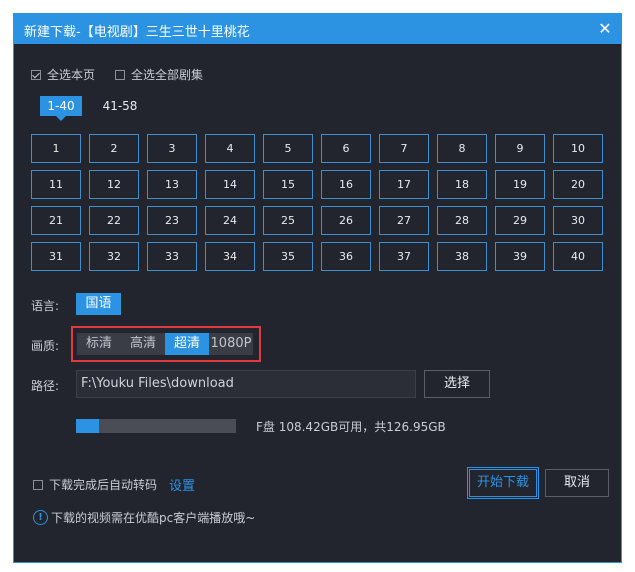 The image size is (635, 572). Describe the element at coordinates (246, 384) in the screenshot. I see `path-input: F:\Youku Files\download` at that location.